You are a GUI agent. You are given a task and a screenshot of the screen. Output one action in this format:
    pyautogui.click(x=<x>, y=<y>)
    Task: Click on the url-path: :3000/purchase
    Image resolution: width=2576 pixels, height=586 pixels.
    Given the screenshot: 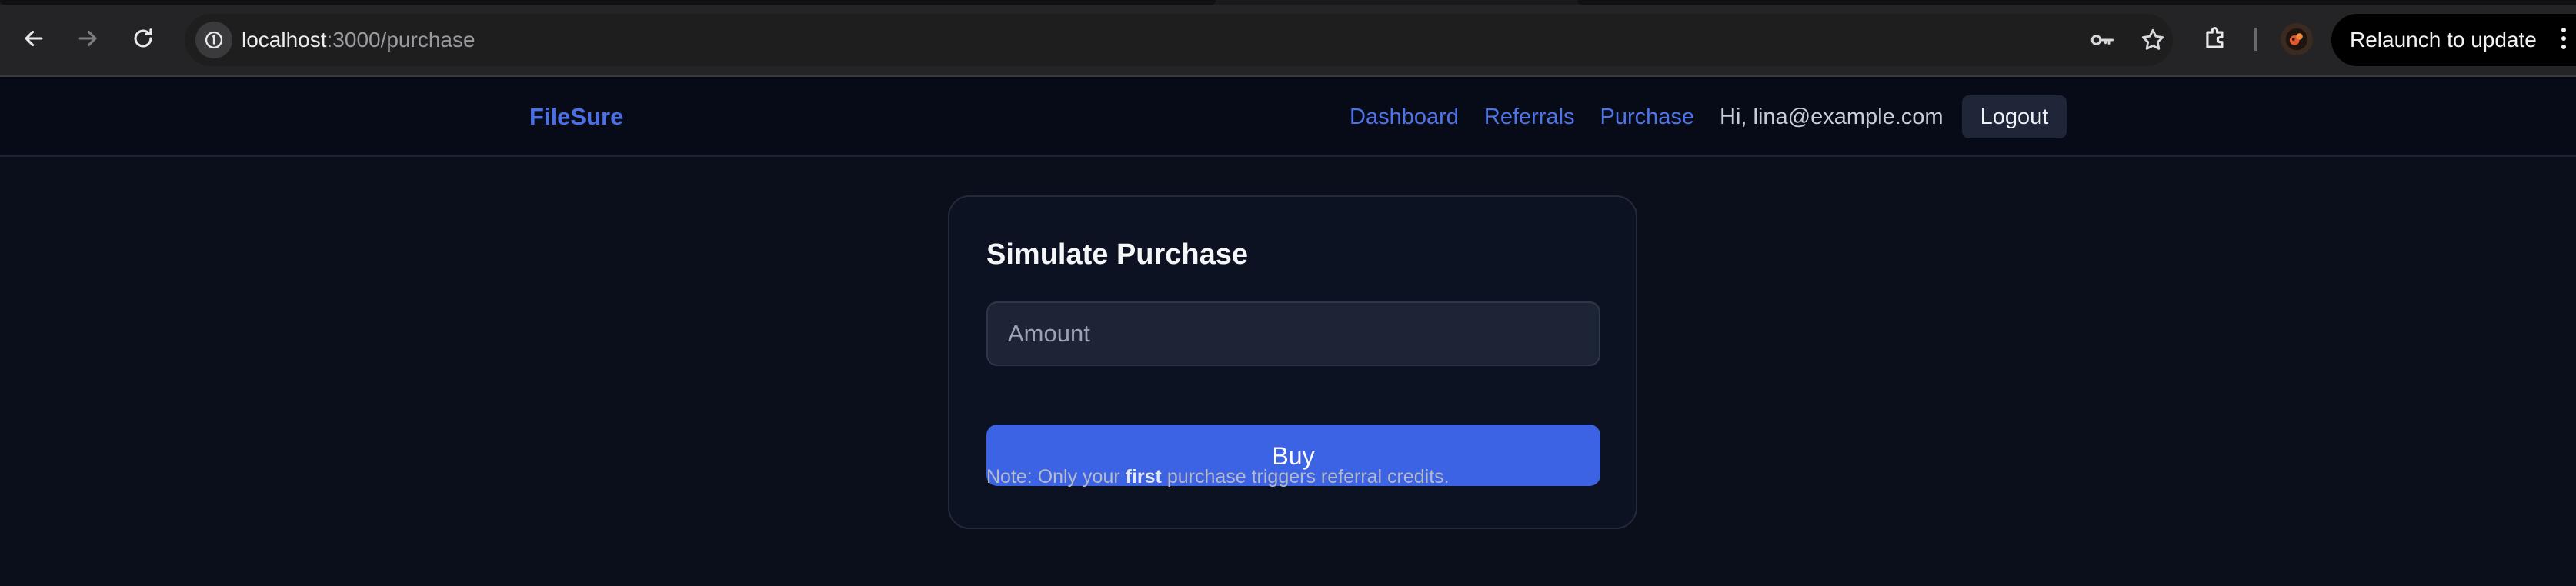 What is the action you would take?
    pyautogui.click(x=401, y=40)
    